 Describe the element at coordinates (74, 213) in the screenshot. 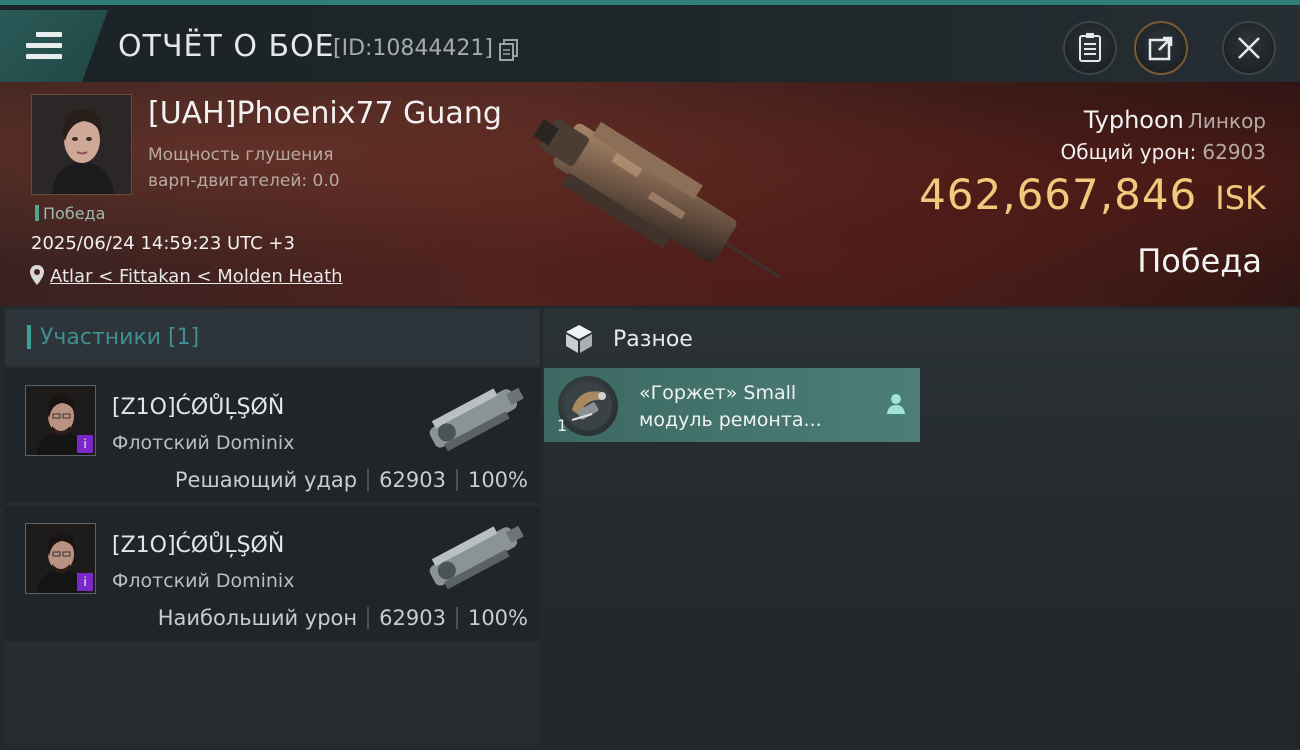

I see `status-label: Победа` at that location.